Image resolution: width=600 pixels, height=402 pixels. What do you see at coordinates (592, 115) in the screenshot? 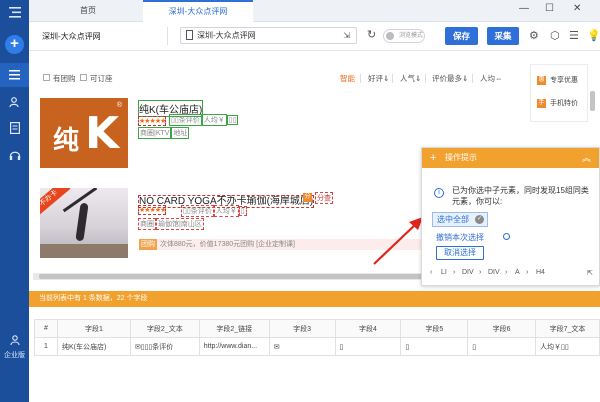
I see `page-vertical-scrollbar` at bounding box center [592, 115].